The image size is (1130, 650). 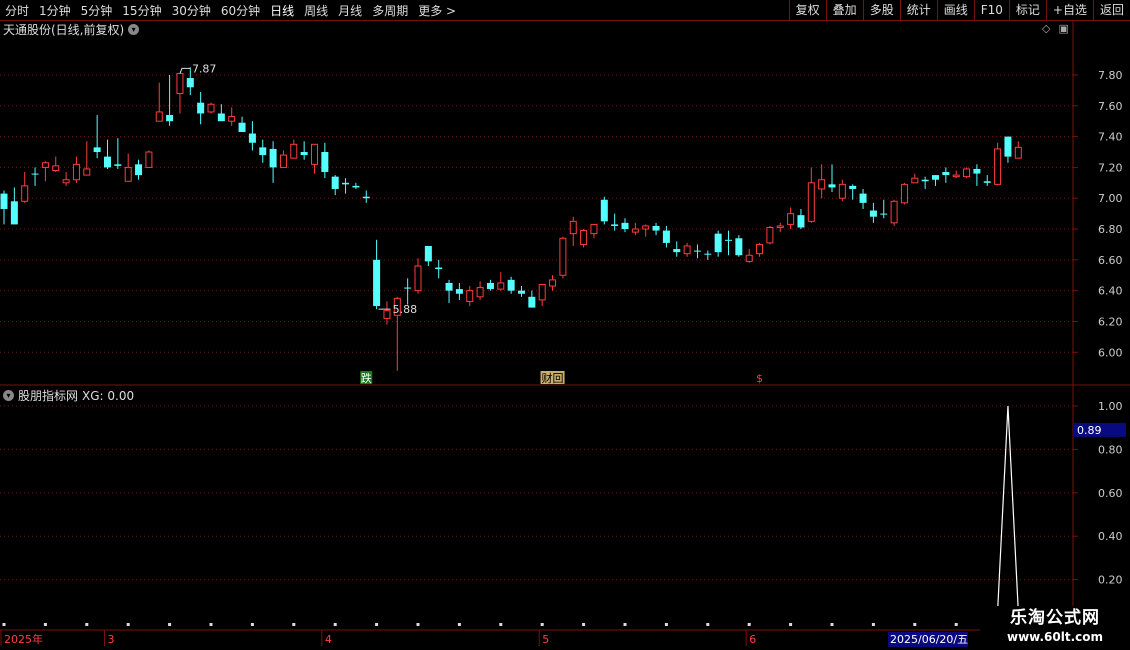 I want to click on date-label: 2025年, so click(x=23, y=639).